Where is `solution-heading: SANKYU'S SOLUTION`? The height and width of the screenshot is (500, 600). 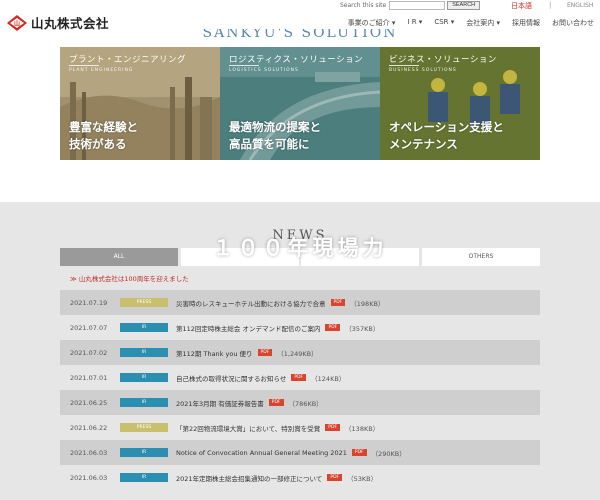
solution-heading: SANKYU'S SOLUTION is located at coordinates (300, 35).